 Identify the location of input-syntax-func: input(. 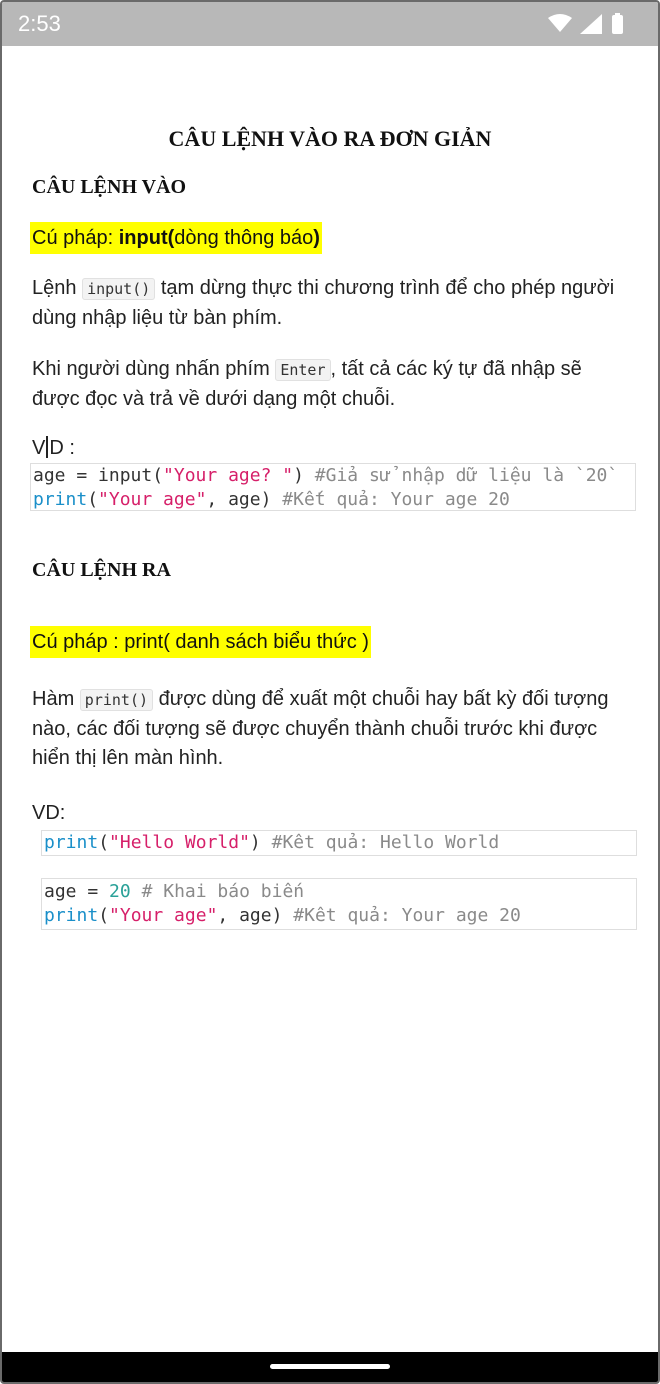
(146, 238).